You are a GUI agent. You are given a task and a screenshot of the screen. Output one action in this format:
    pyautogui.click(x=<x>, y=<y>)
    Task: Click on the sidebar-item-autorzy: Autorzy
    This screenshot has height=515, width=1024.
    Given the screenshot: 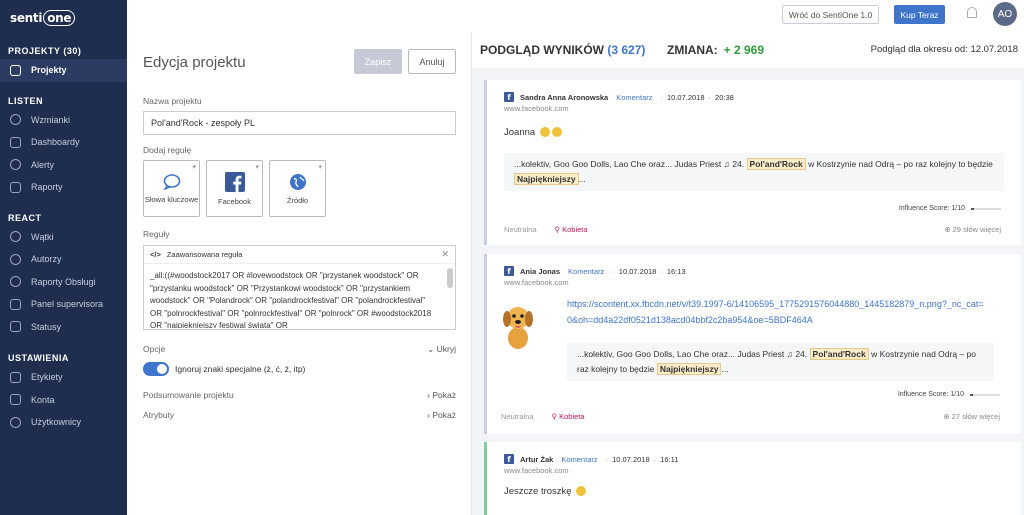 What is the action you would take?
    pyautogui.click(x=63, y=259)
    